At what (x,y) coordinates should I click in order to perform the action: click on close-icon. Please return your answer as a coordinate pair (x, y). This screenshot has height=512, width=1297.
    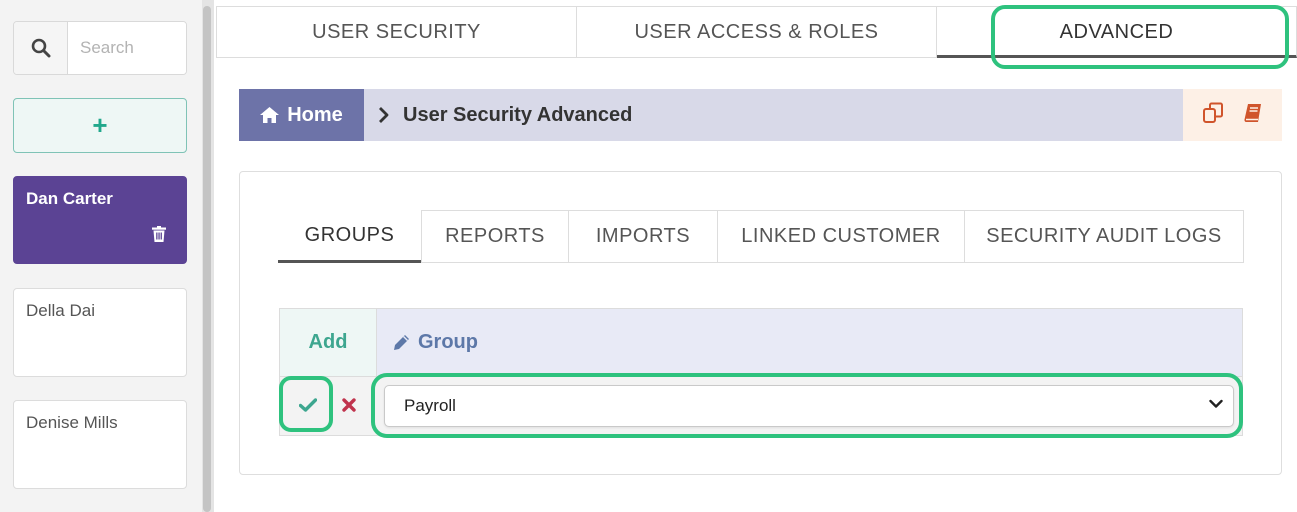
    Looking at the image, I should click on (349, 405).